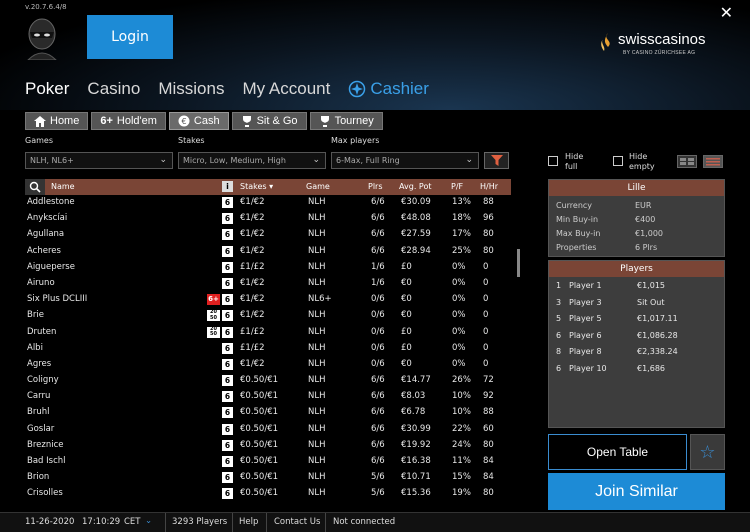 The width and height of the screenshot is (750, 532). Describe the element at coordinates (645, 219) in the screenshot. I see `info-value: €400` at that location.